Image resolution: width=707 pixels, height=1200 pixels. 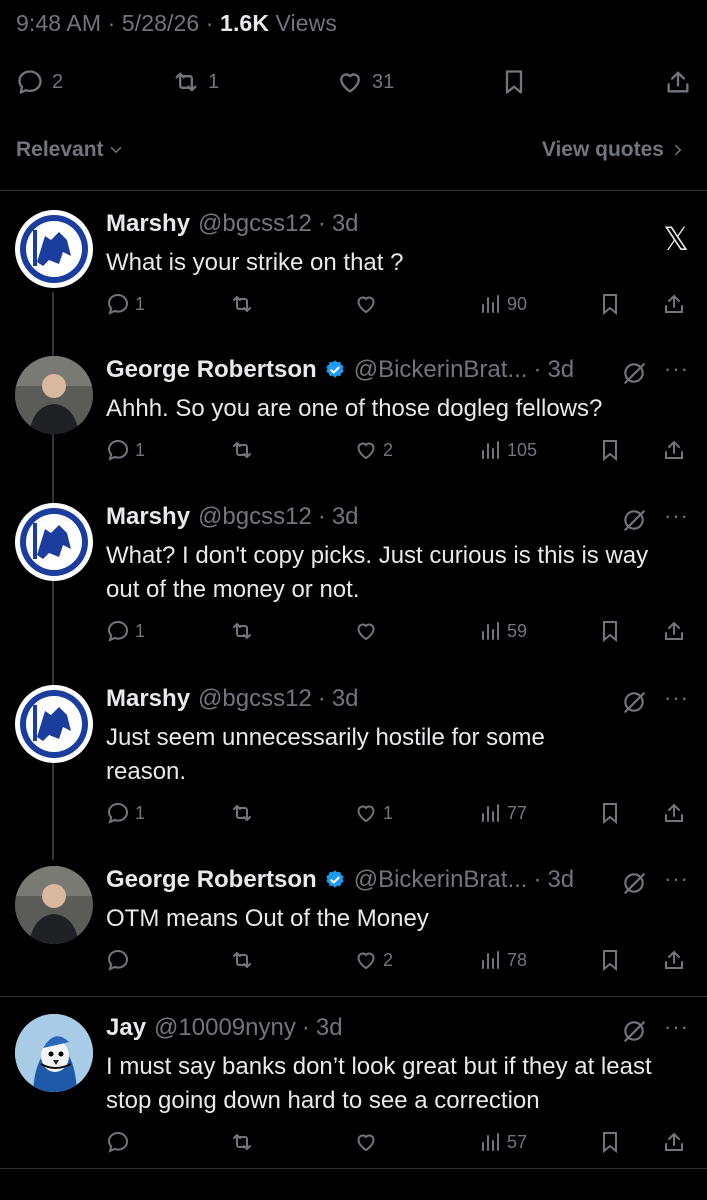 What do you see at coordinates (388, 812) in the screenshot?
I see `like-count: 1` at bounding box center [388, 812].